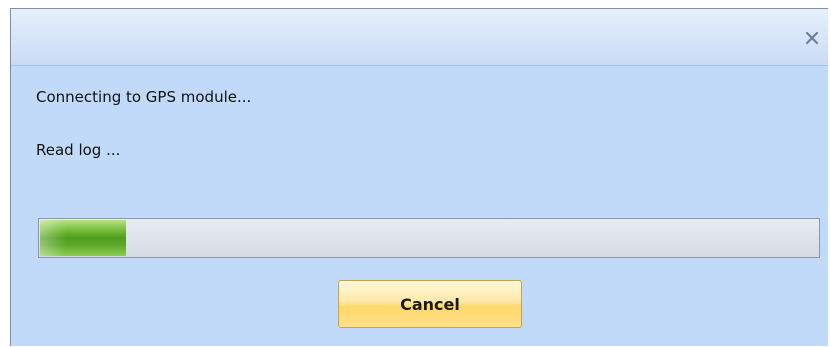 Image resolution: width=831 pixels, height=347 pixels. What do you see at coordinates (83, 238) in the screenshot?
I see `progress-bar-fill` at bounding box center [83, 238].